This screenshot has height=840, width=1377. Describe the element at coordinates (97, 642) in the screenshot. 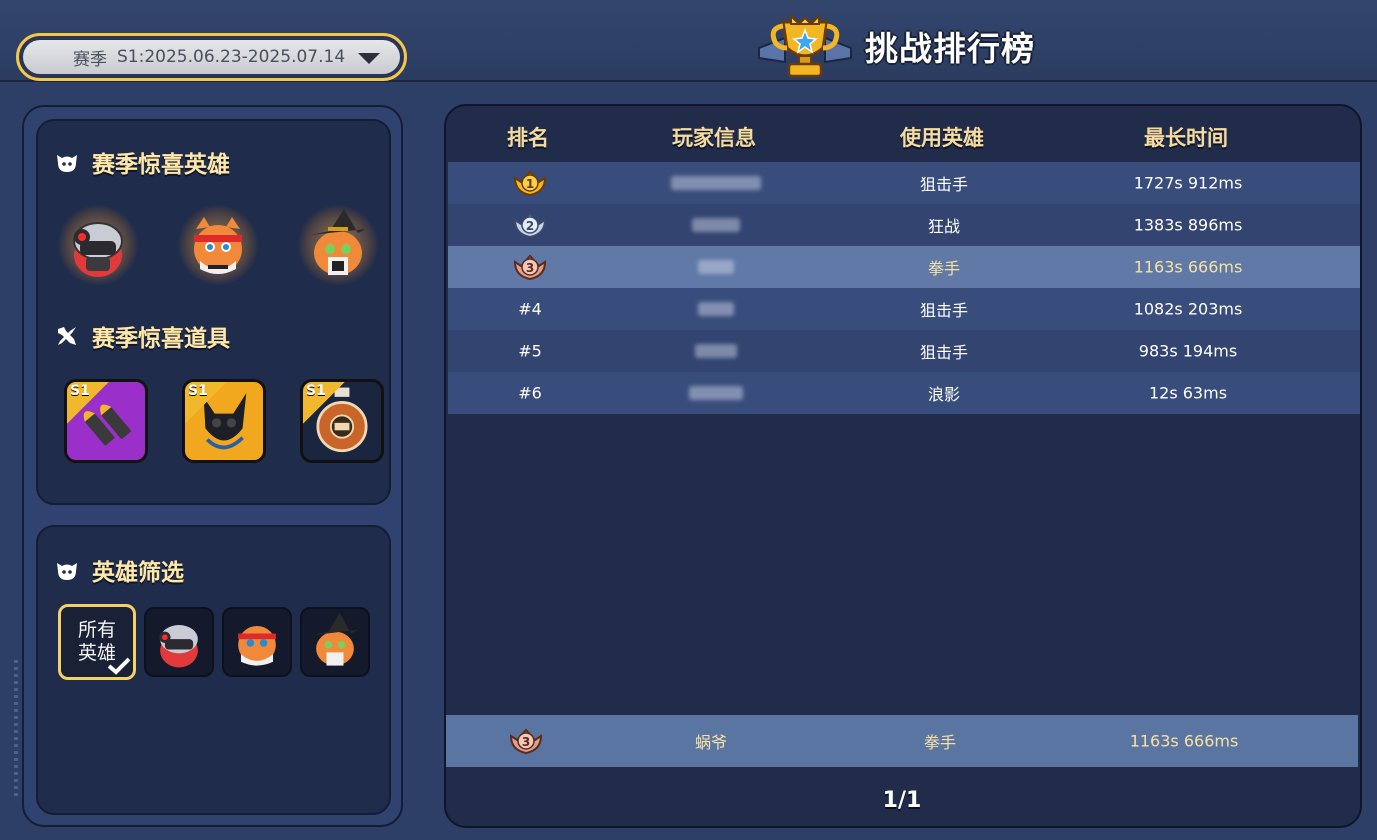

I see `filter-all-heroes: 所有 英雄` at that location.